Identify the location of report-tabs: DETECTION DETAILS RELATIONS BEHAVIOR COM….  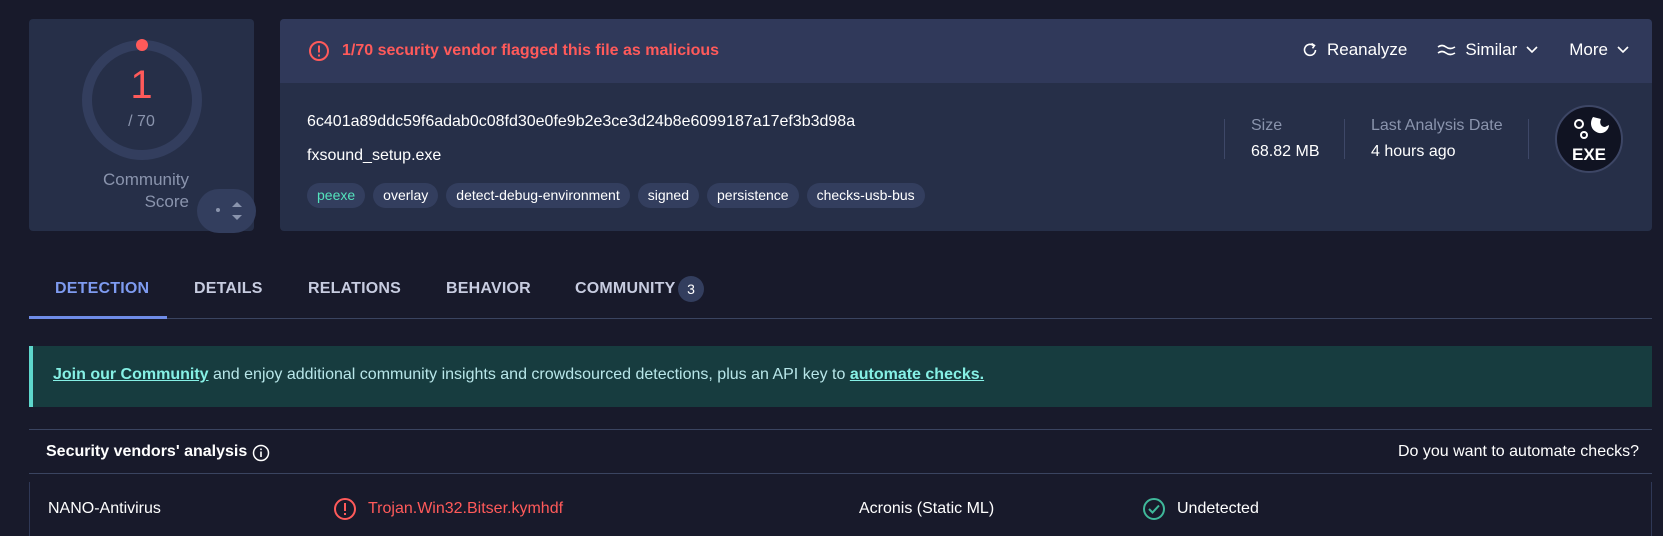
(840, 290).